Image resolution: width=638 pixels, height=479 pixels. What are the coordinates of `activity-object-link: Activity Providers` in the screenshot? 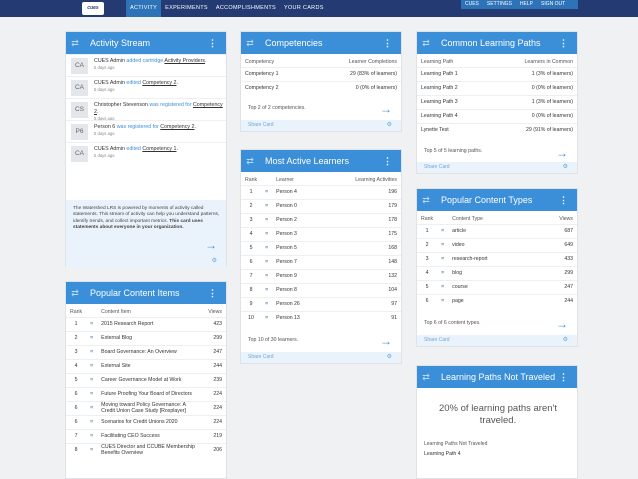 It's located at (184, 61).